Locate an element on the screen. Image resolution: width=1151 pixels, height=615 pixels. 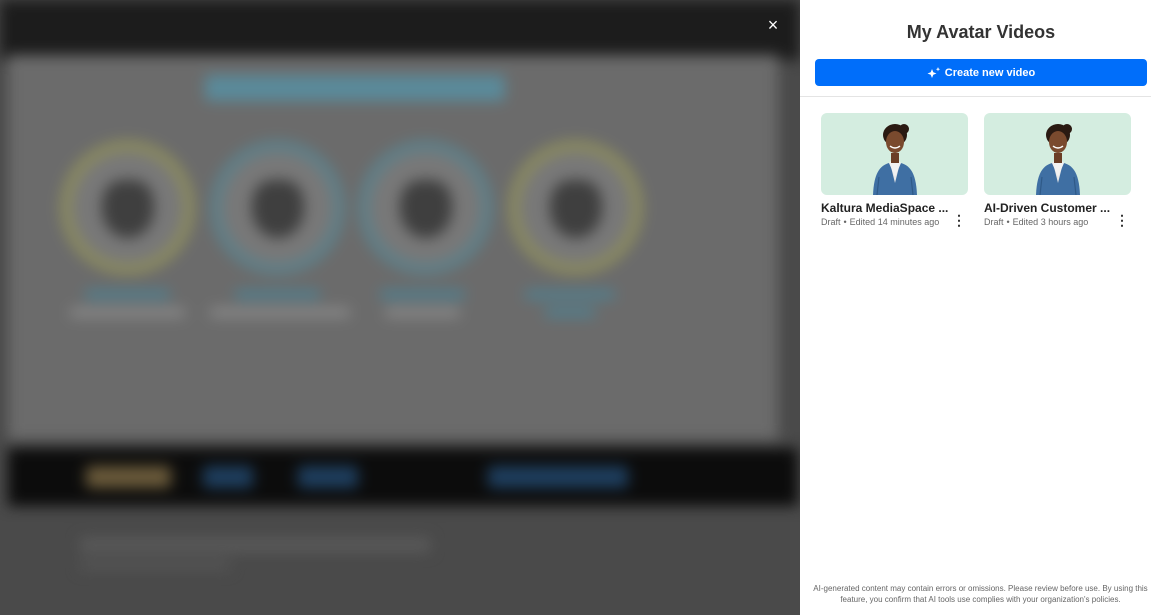
panel-divider is located at coordinates (975, 96).